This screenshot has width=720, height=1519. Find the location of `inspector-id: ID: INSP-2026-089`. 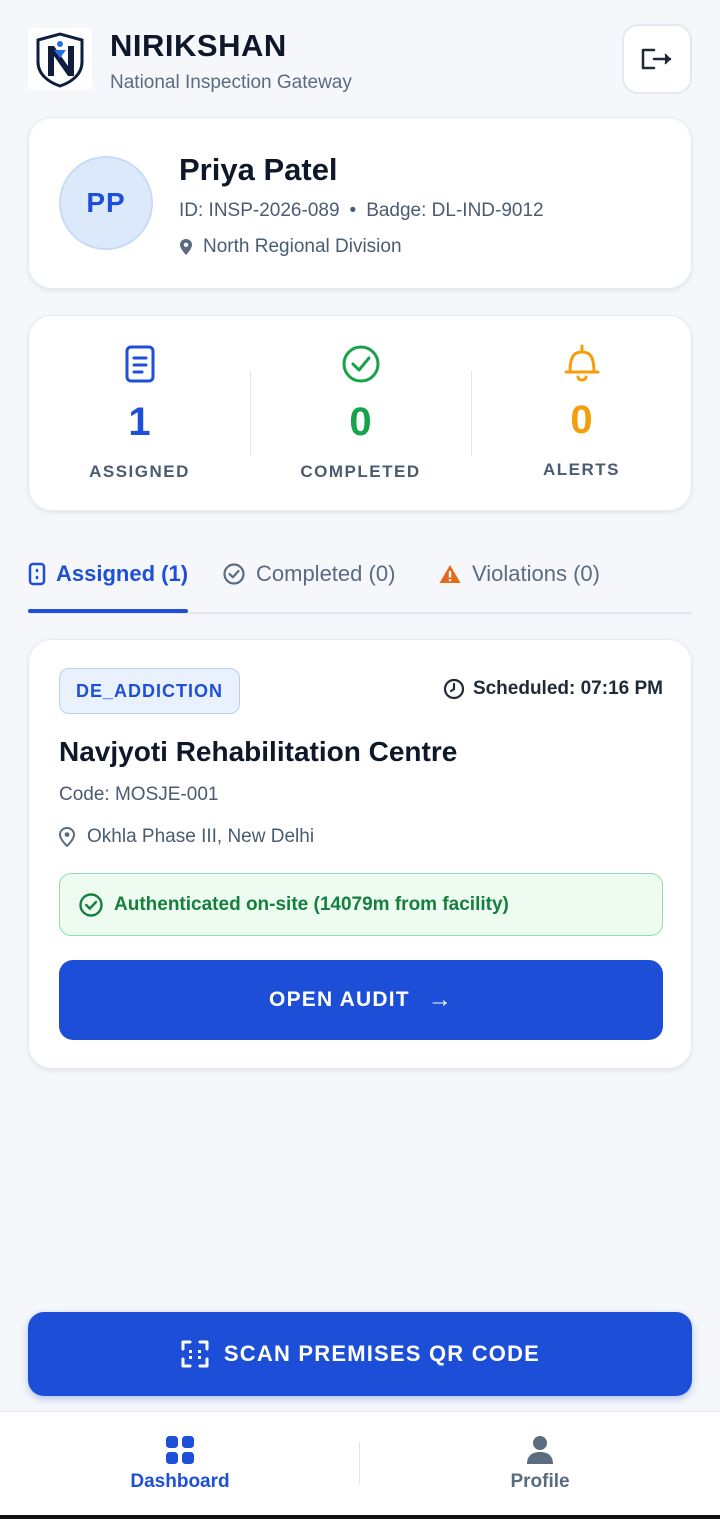

inspector-id: ID: INSP-2026-089 is located at coordinates (259, 210).